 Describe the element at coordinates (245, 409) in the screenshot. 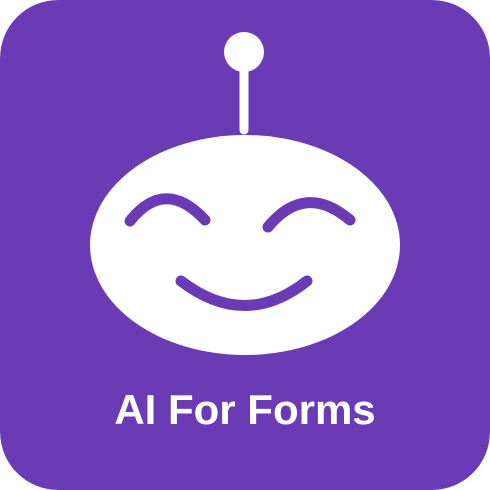

I see `app-name: AI For Forms` at that location.